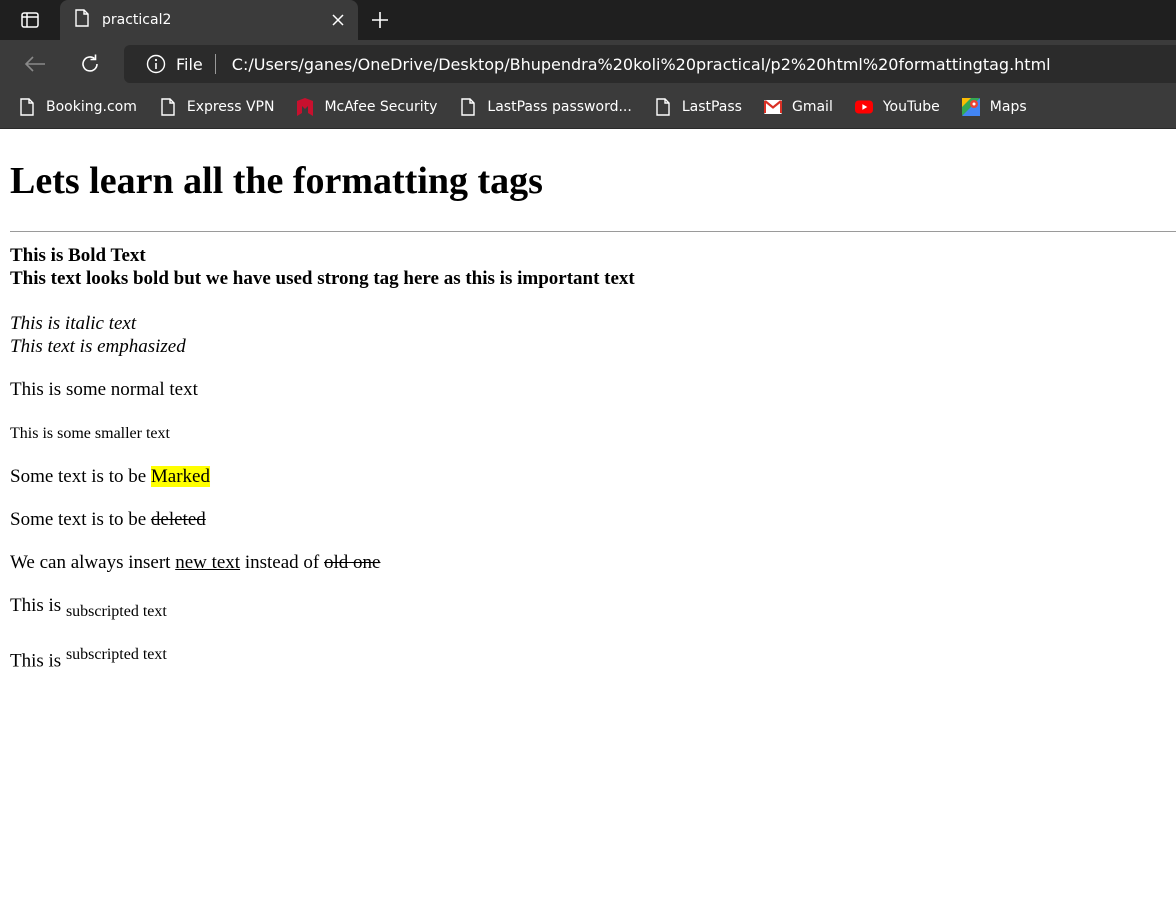 Image resolution: width=1176 pixels, height=922 pixels. Describe the element at coordinates (78, 255) in the screenshot. I see `bold-text: This is Bold Text` at that location.